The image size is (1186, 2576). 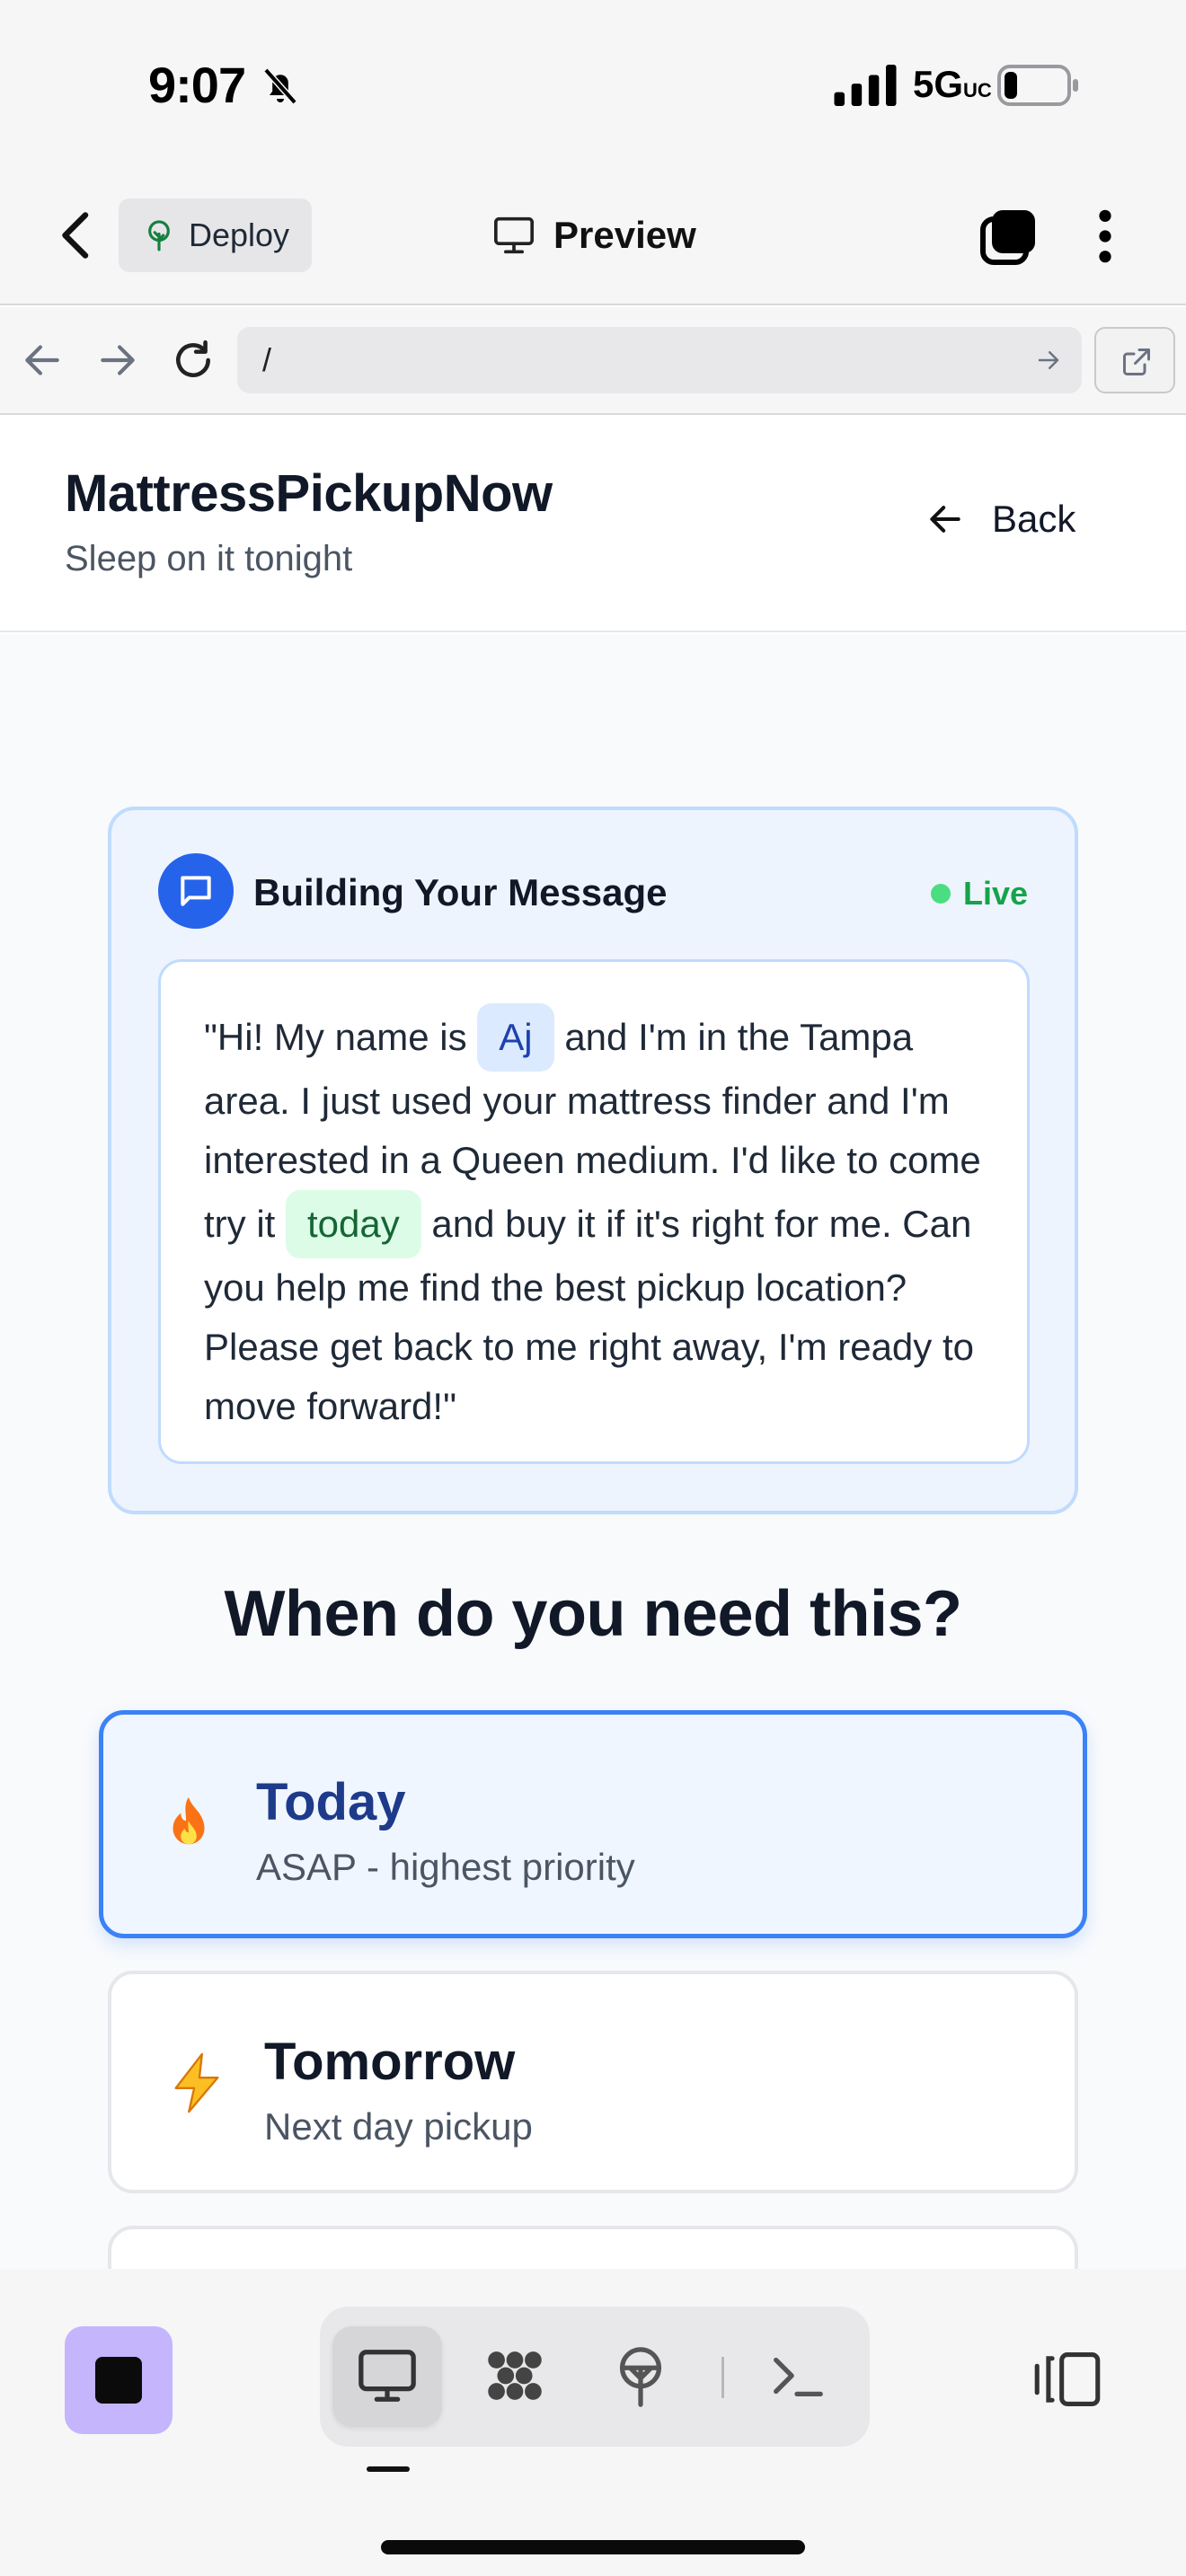 I want to click on segment-divider, so click(x=722, y=2377).